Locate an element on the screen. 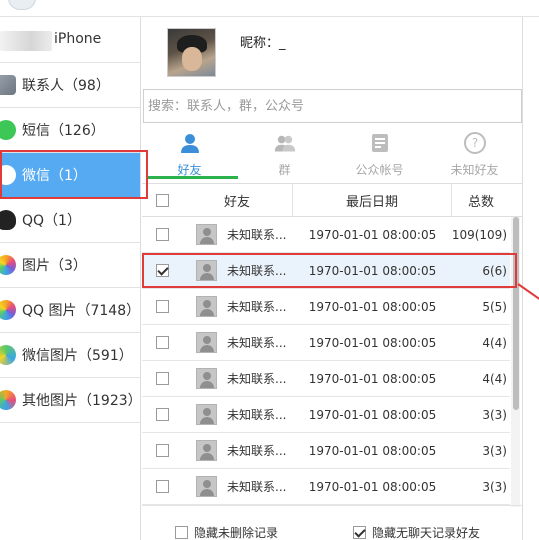 This screenshot has width=539, height=540. sidebar-item-wechat-photos: 微信图片（591） is located at coordinates (70, 355).